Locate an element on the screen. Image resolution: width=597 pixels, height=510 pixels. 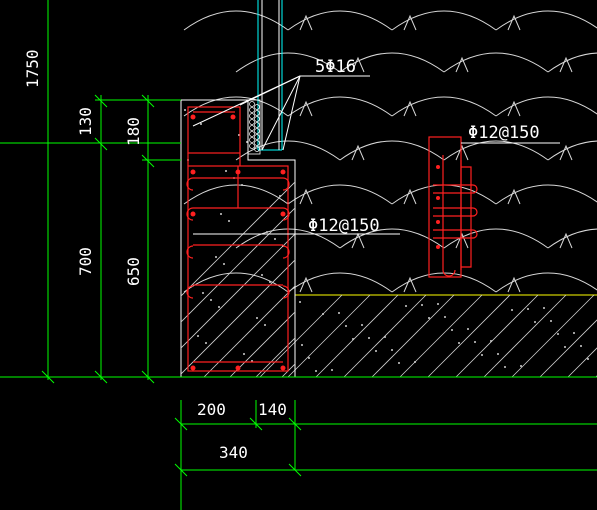
stirrup-side-label: Φ12@150 is located at coordinates (504, 133).